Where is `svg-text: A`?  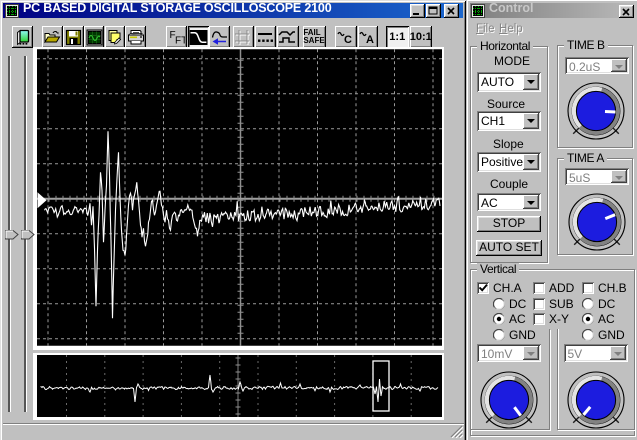 svg-text: A is located at coordinates (370, 40).